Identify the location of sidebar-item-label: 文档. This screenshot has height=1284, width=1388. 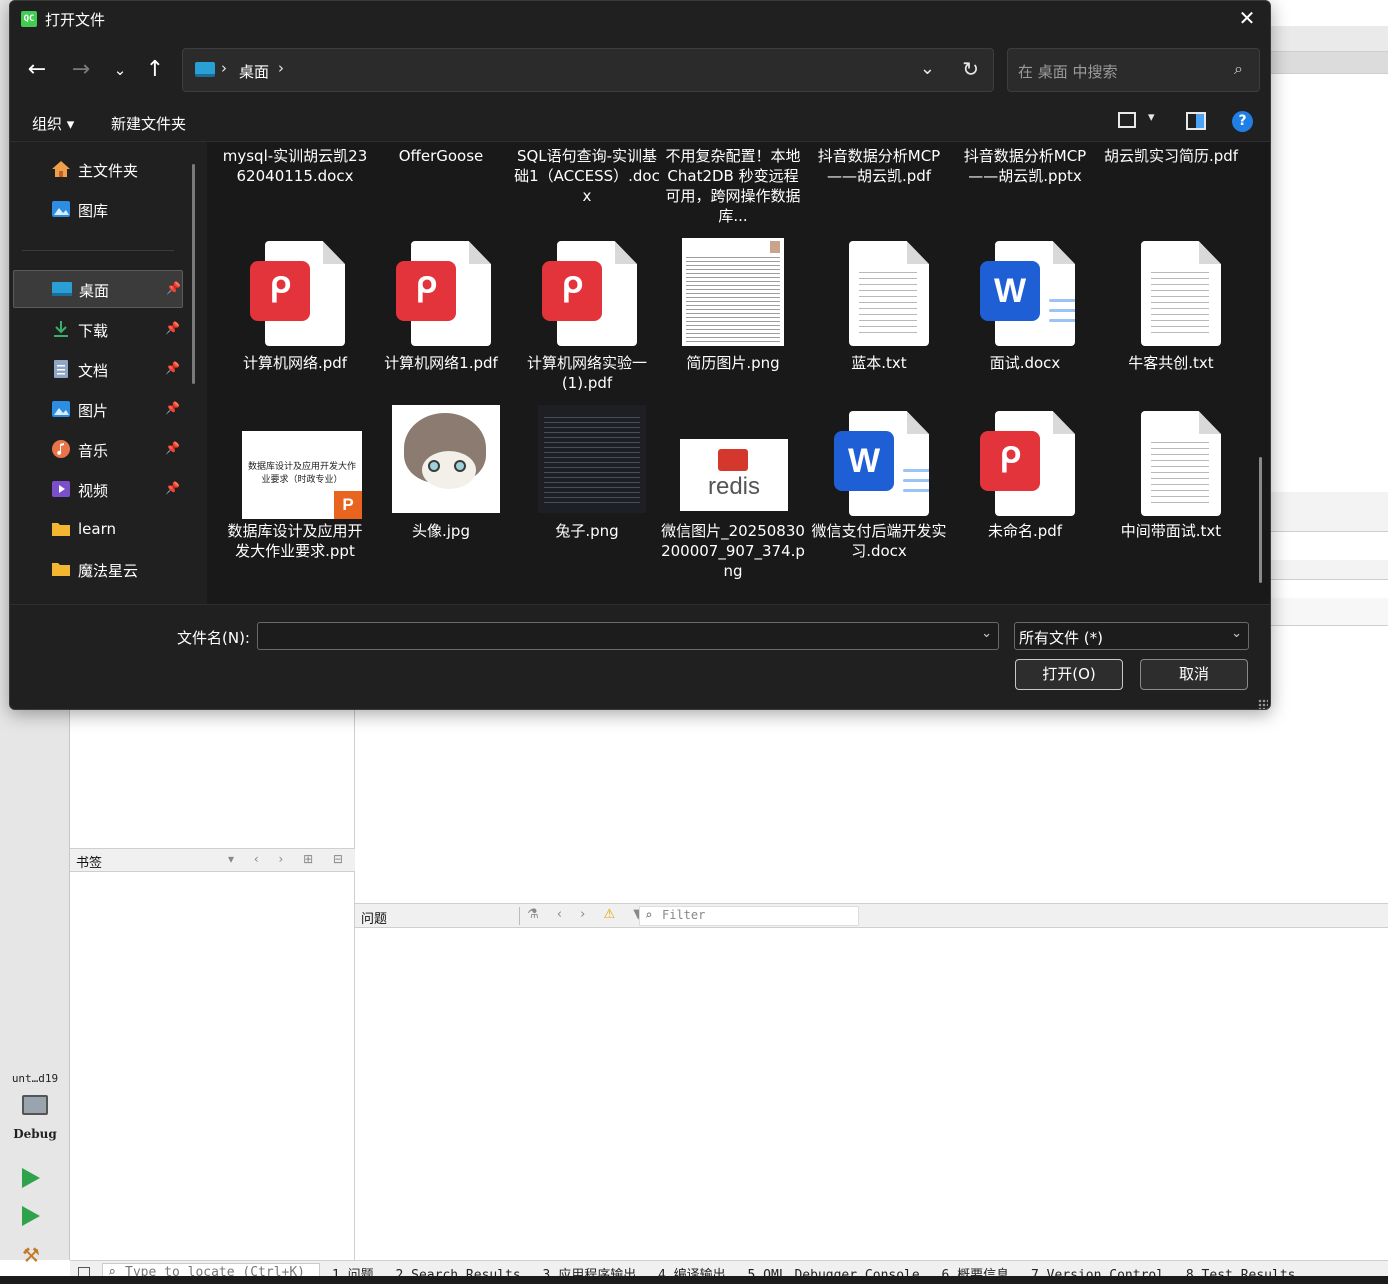
(93, 371).